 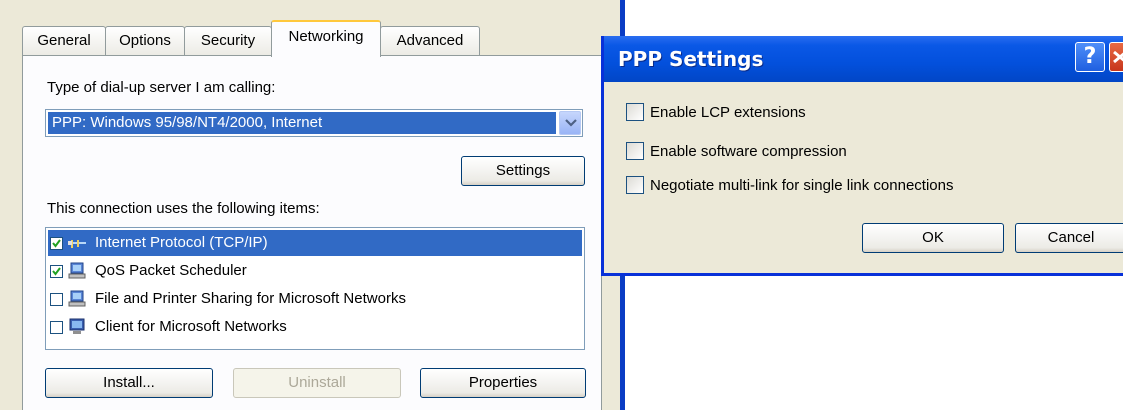 I want to click on help-button: ?, so click(x=1090, y=57).